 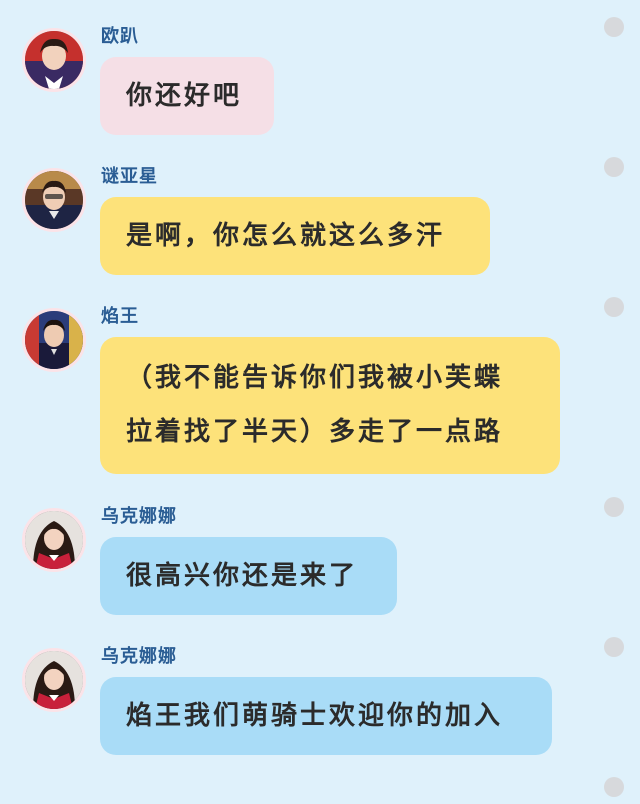 I want to click on message-bubble: 焰王我们萌骑士欢迎你的加入, so click(x=326, y=716).